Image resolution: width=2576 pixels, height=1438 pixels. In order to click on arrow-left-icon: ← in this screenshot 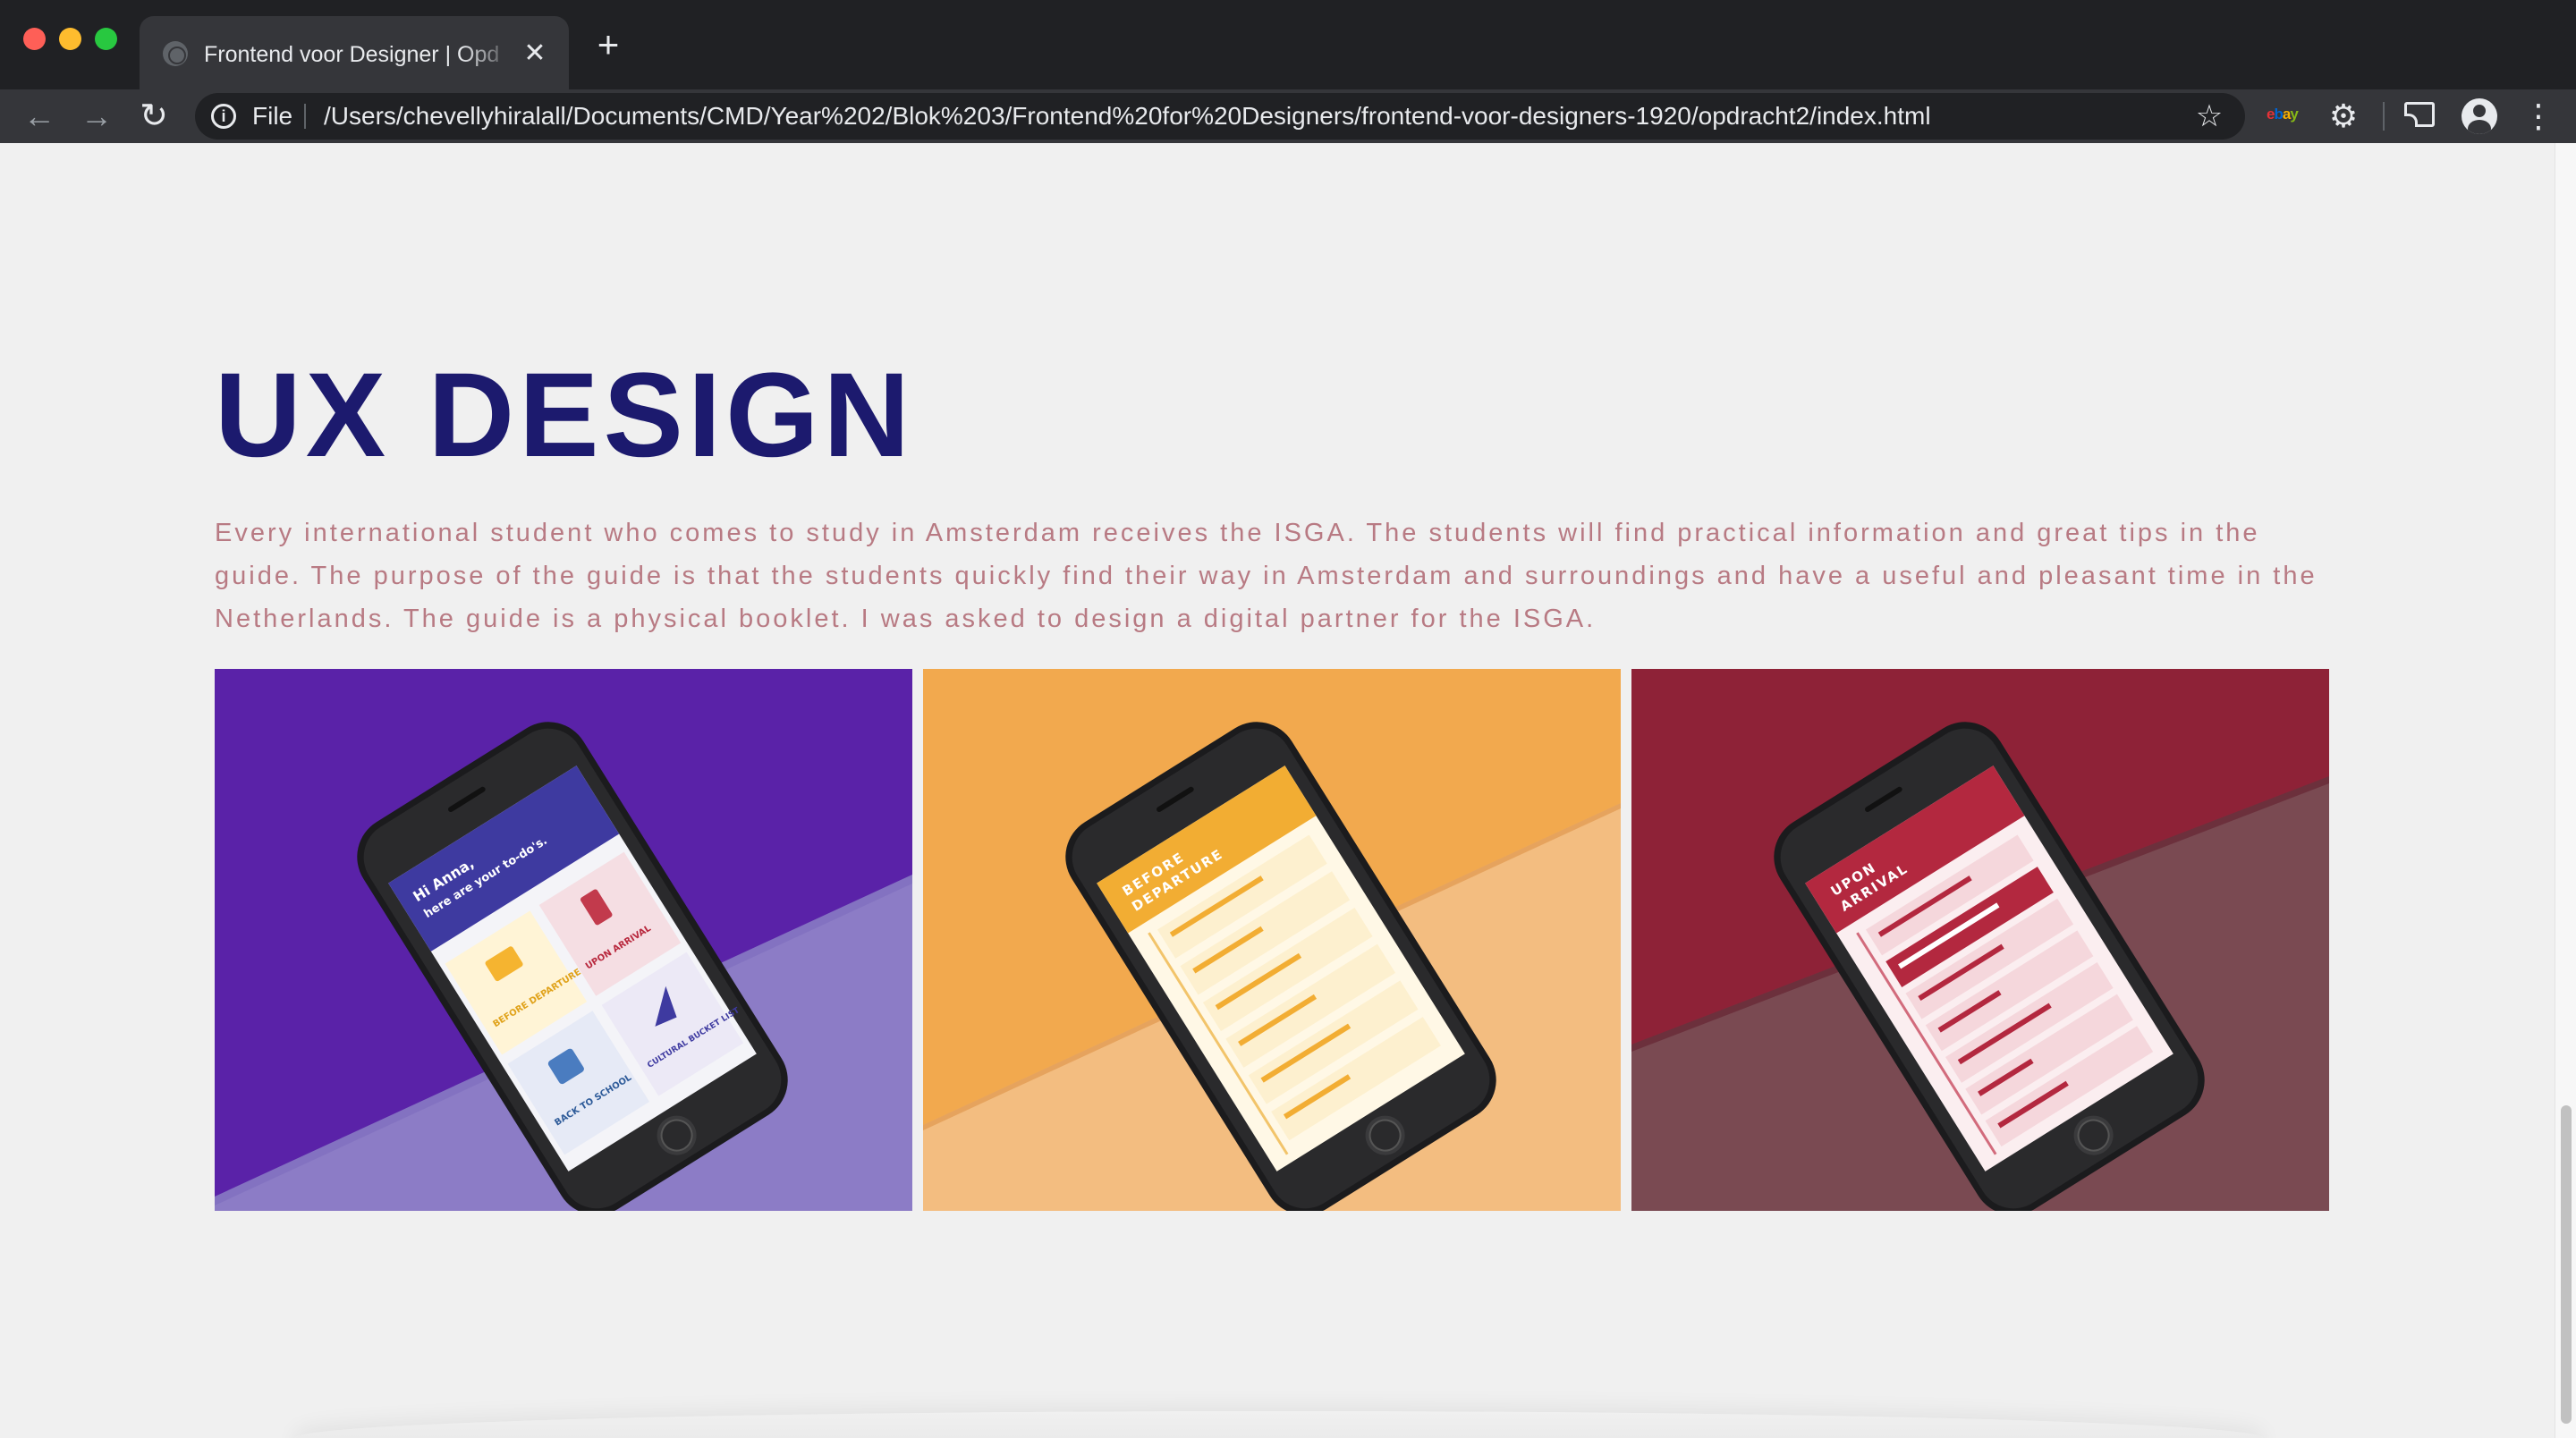, I will do `click(39, 115)`.